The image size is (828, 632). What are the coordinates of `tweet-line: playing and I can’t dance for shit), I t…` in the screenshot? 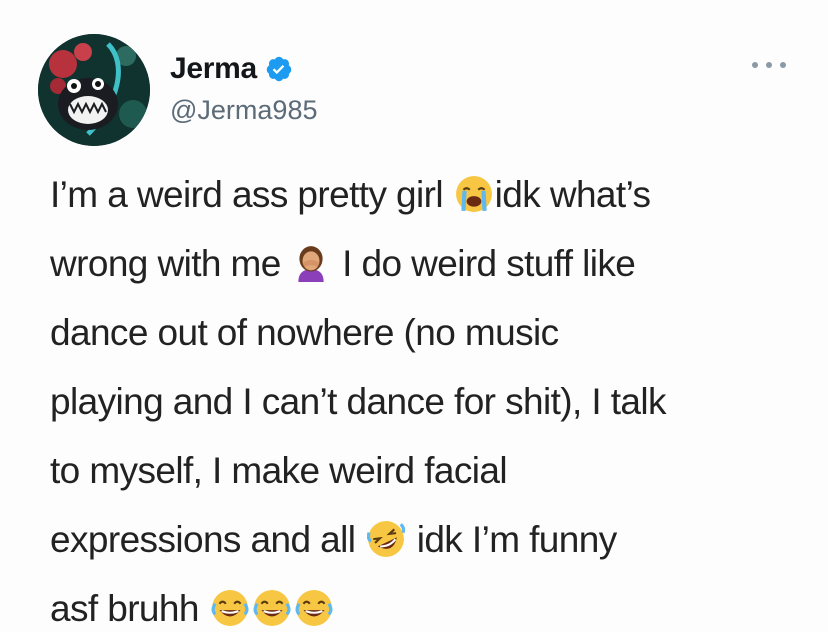 It's located at (358, 401).